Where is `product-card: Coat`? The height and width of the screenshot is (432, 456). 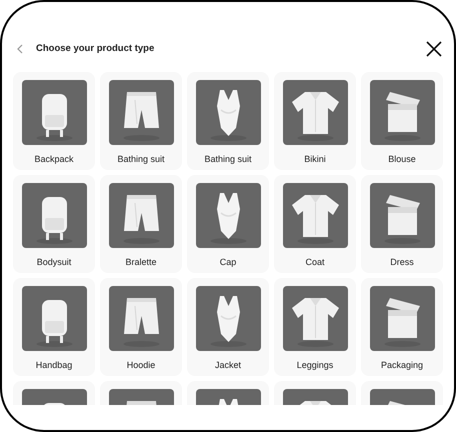 product-card: Coat is located at coordinates (315, 224).